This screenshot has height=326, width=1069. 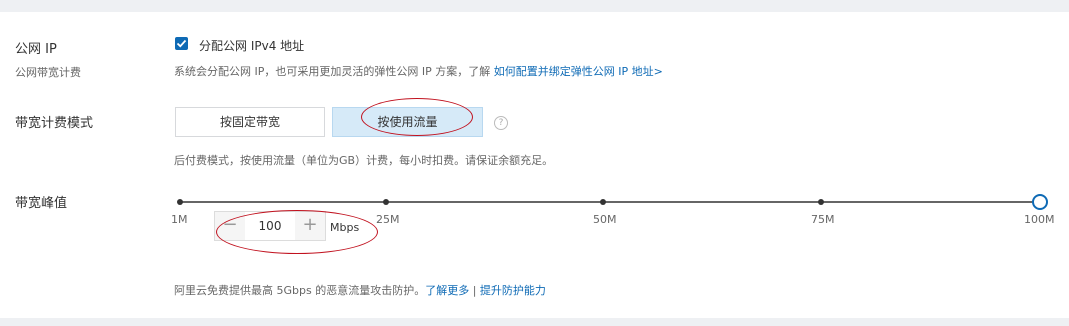 I want to click on protection-note: 阿里云免费提供最高 5Gbps 的恶意流量攻击防护。了解更多 | 提升防护能力, so click(x=360, y=290).